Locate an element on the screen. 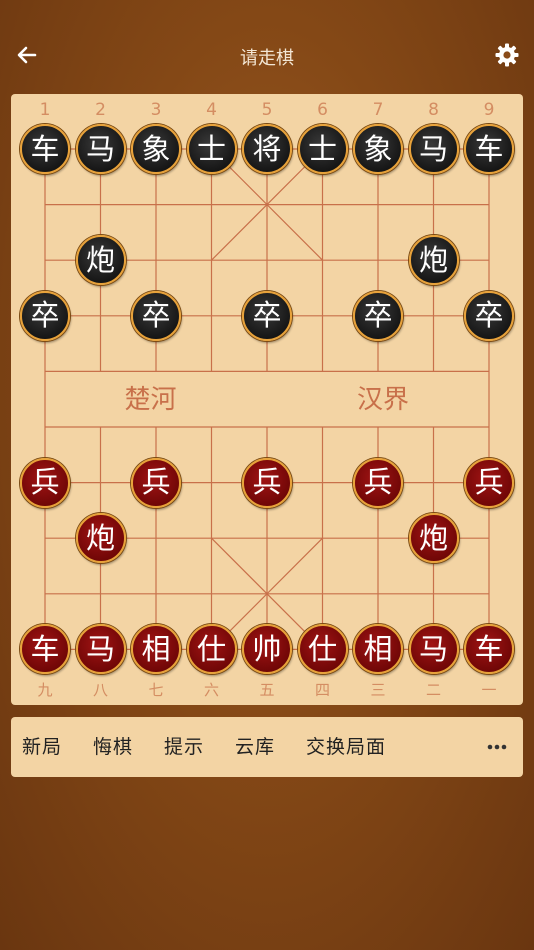 The image size is (534, 950). more-horizontal-icon is located at coordinates (497, 747).